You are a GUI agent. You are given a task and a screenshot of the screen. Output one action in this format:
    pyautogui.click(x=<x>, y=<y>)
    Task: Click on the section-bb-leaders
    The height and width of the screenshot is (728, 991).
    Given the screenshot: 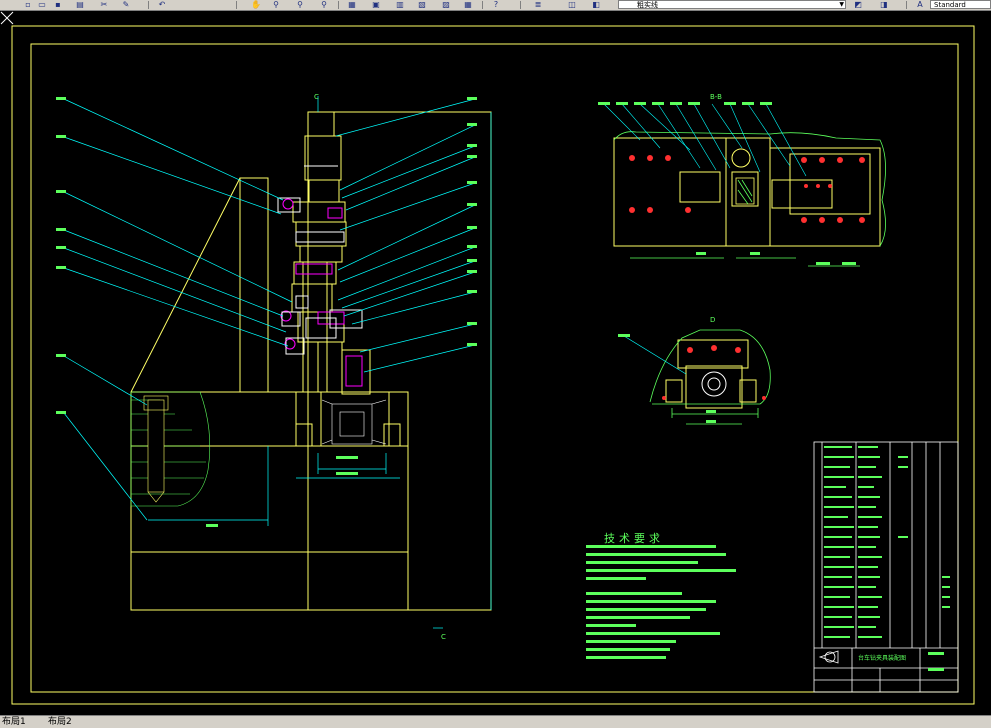 What is the action you would take?
    pyautogui.click(x=705, y=140)
    